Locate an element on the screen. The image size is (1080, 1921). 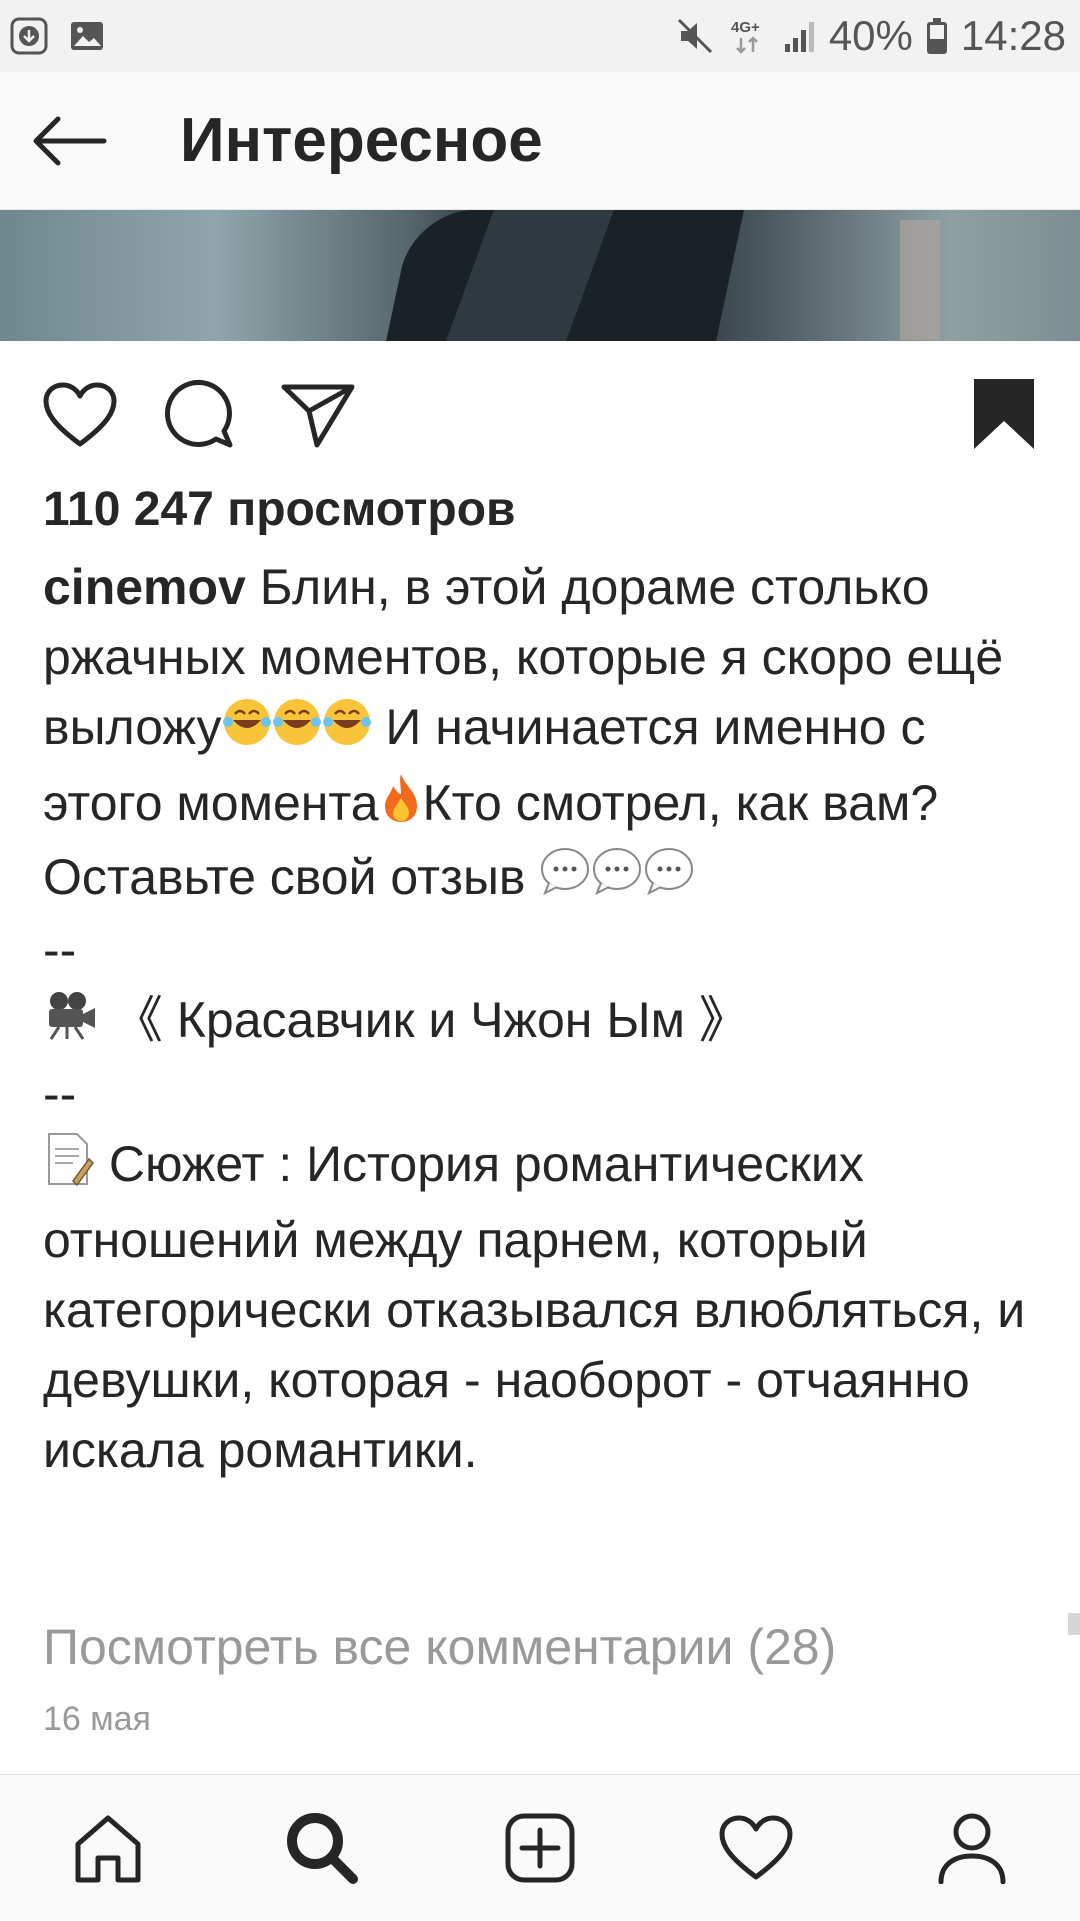
profile-icon is located at coordinates (972, 1848).